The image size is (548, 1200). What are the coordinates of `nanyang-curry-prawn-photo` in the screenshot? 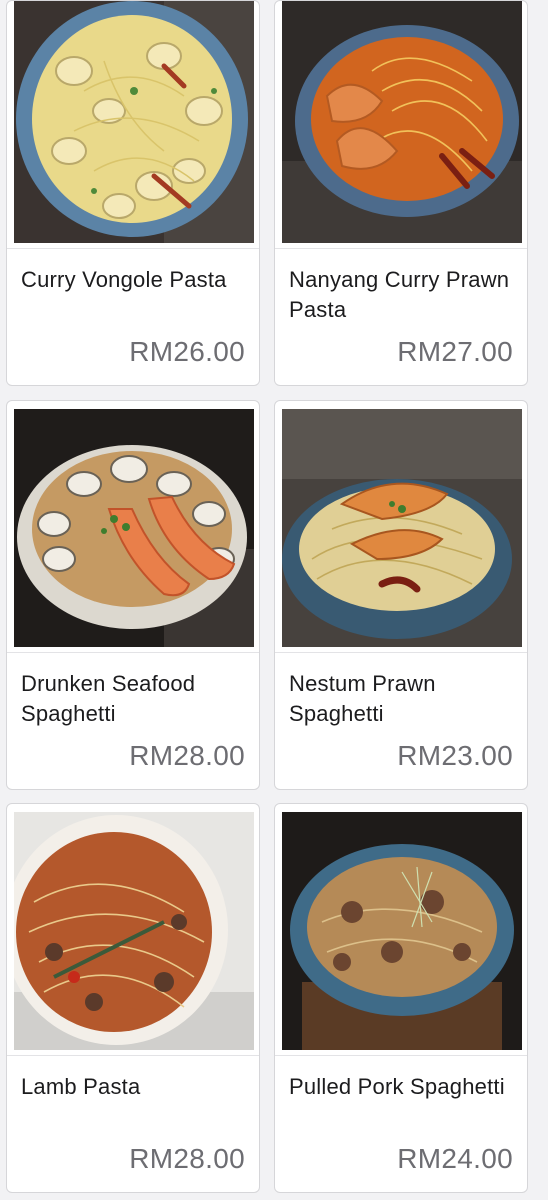 It's located at (402, 122).